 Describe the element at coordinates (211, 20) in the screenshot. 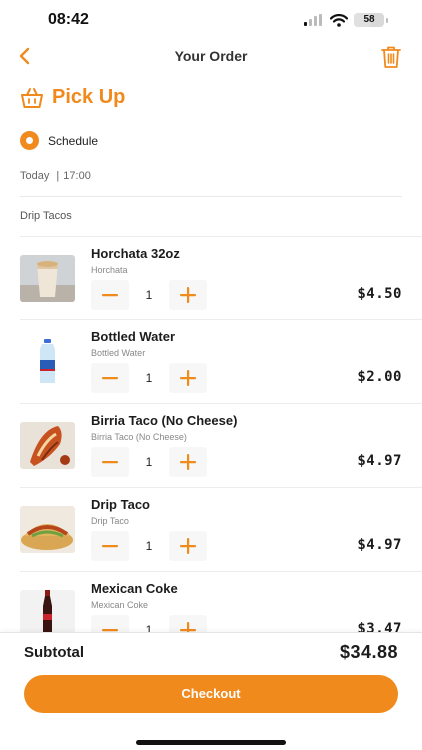

I see `status-bar: 08:42 58` at that location.